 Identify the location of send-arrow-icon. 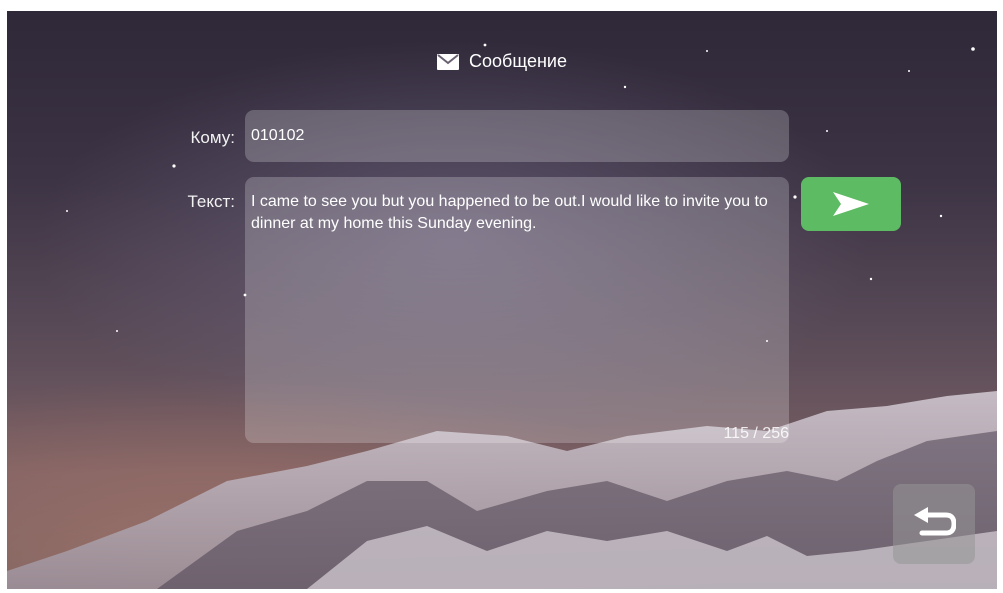
(851, 204).